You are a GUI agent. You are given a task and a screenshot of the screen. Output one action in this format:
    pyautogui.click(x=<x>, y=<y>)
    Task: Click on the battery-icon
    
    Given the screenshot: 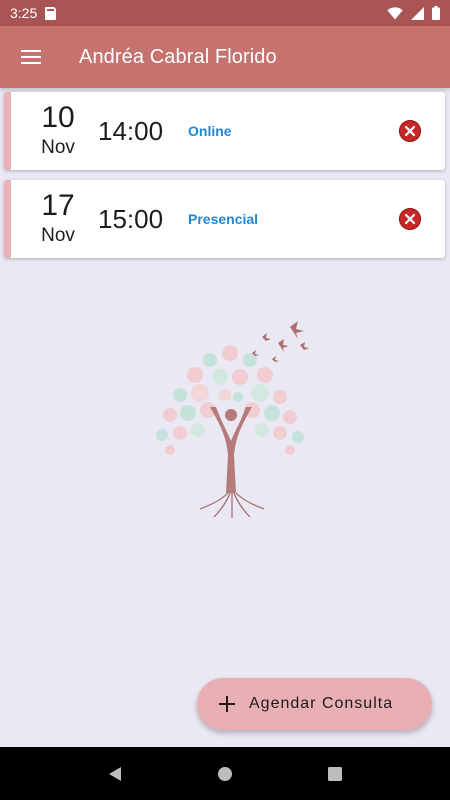 What is the action you would take?
    pyautogui.click(x=436, y=13)
    